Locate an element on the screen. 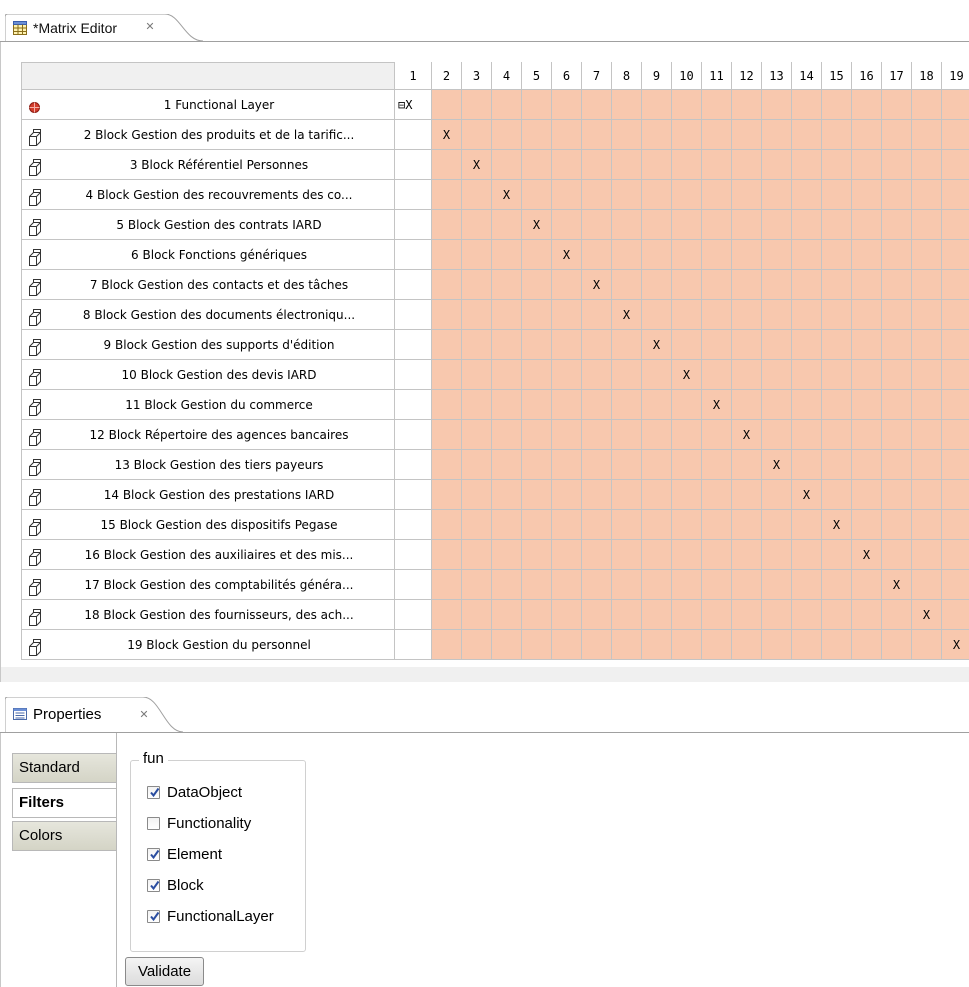 The height and width of the screenshot is (987, 969). matrix-row-header: 6 Block Fonctions génériques is located at coordinates (208, 255).